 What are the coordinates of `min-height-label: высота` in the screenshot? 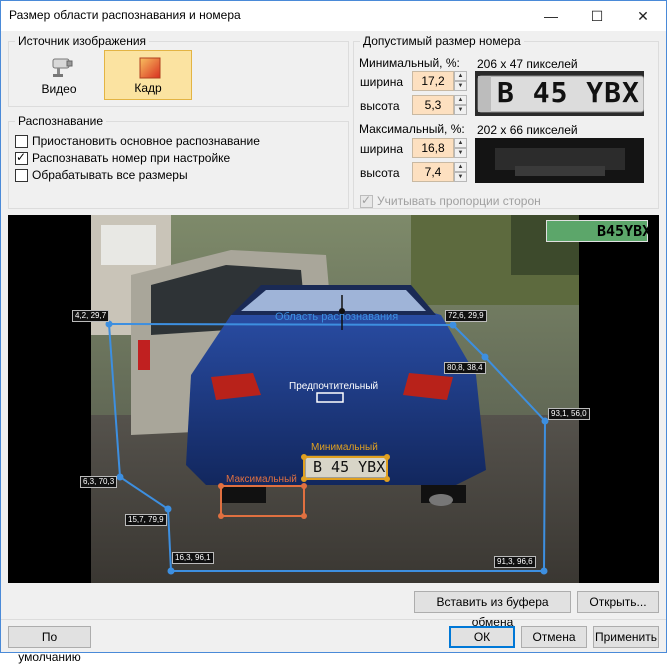 It's located at (380, 106).